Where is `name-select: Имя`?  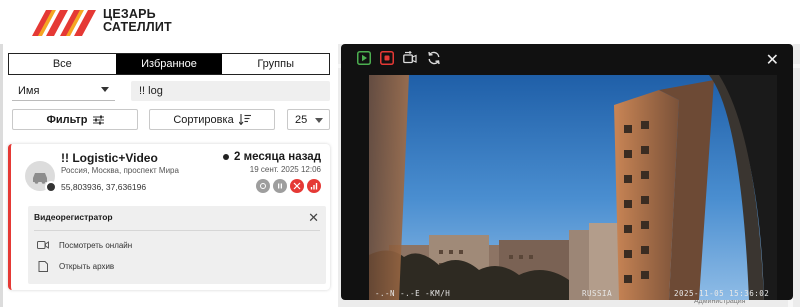
name-select: Имя is located at coordinates (63, 91).